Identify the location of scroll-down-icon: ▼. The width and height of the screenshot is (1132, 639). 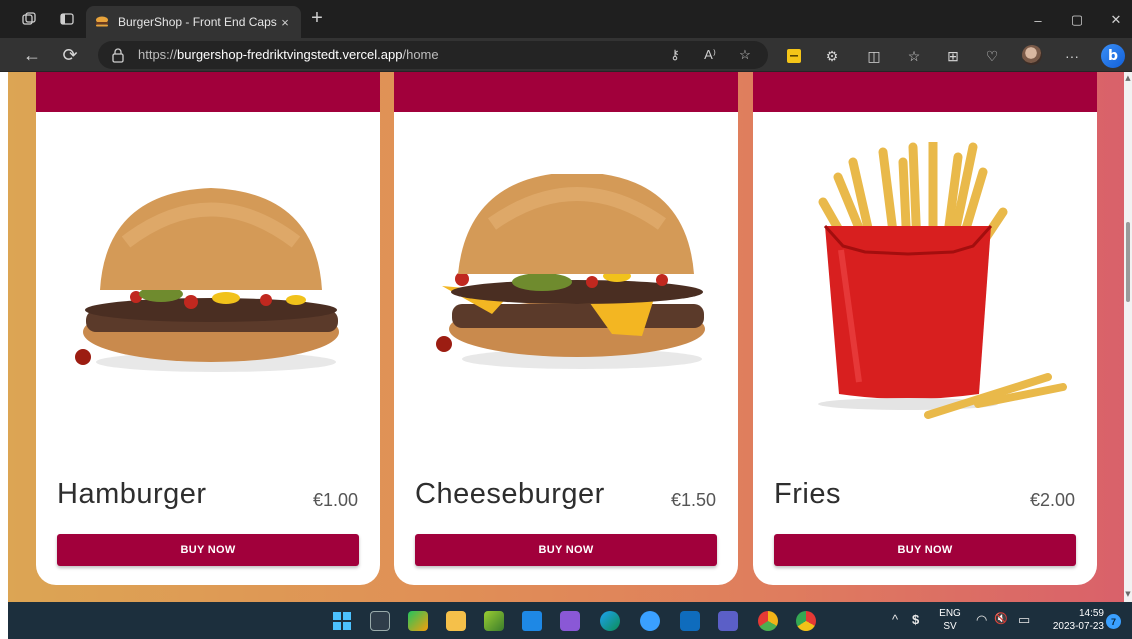
(1128, 595).